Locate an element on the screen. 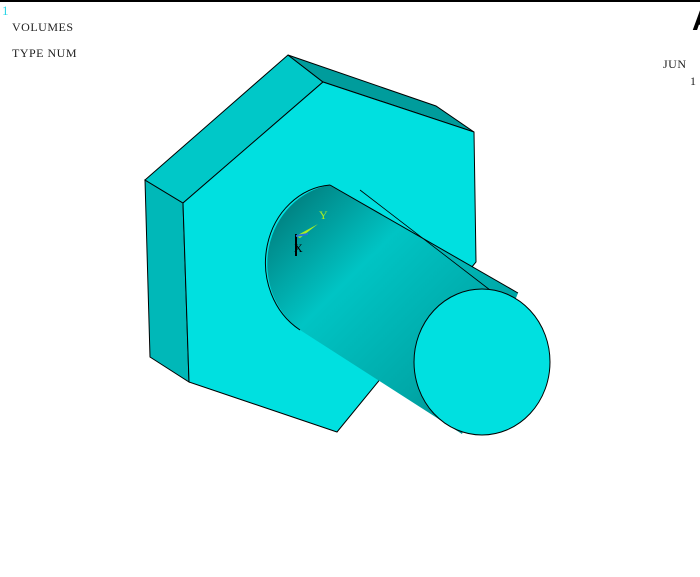 This screenshot has height=577, width=700. triad-x-label: X is located at coordinates (298, 248).